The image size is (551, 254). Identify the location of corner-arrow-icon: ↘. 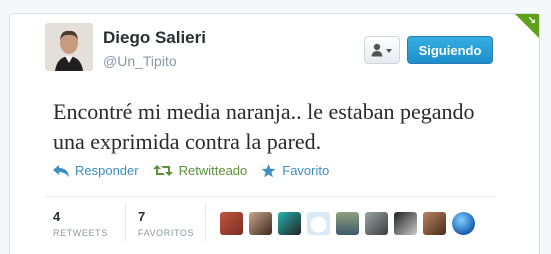
(531, 20).